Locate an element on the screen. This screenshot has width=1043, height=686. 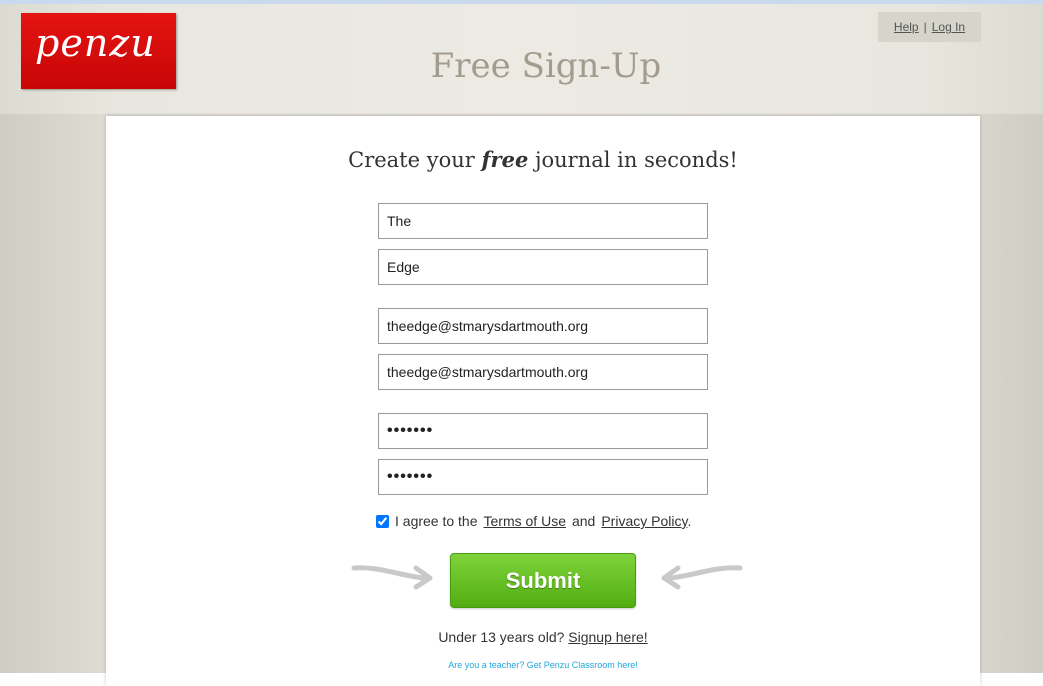
headline-pre: Create your is located at coordinates (411, 160).